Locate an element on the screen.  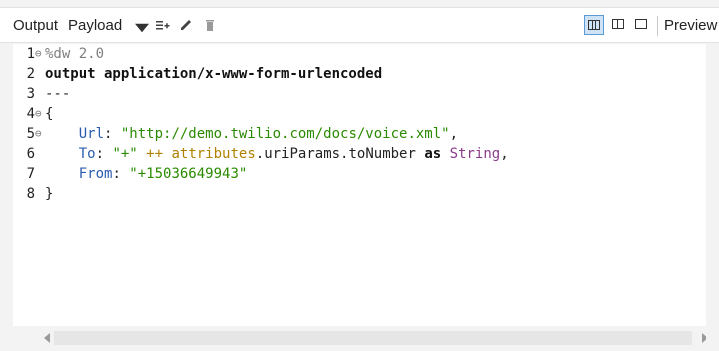
add-lines-icon is located at coordinates (163, 25).